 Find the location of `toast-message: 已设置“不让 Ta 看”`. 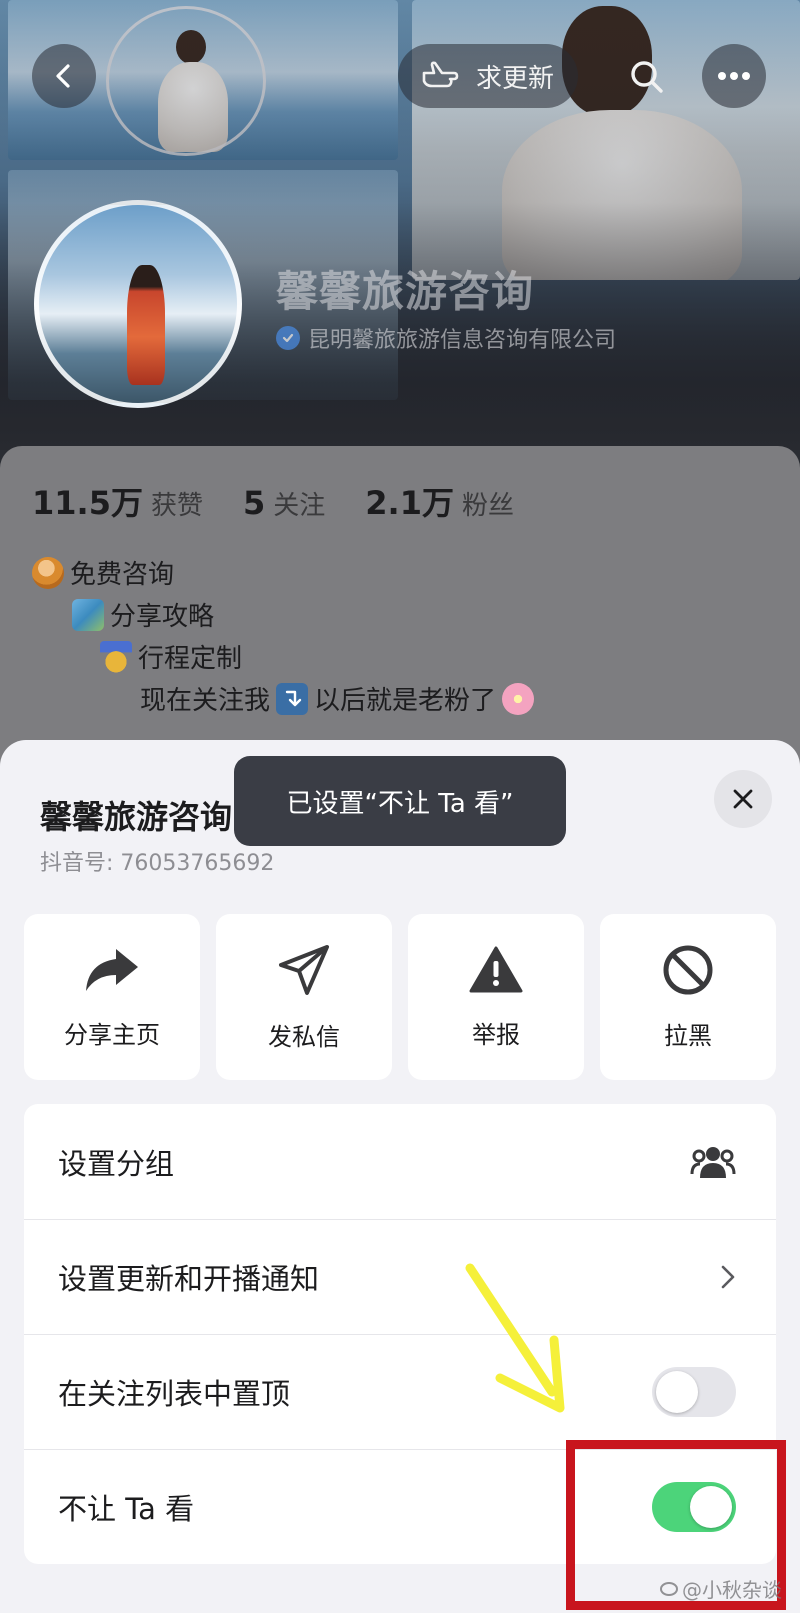

toast-message: 已设置“不让 Ta 看” is located at coordinates (400, 801).